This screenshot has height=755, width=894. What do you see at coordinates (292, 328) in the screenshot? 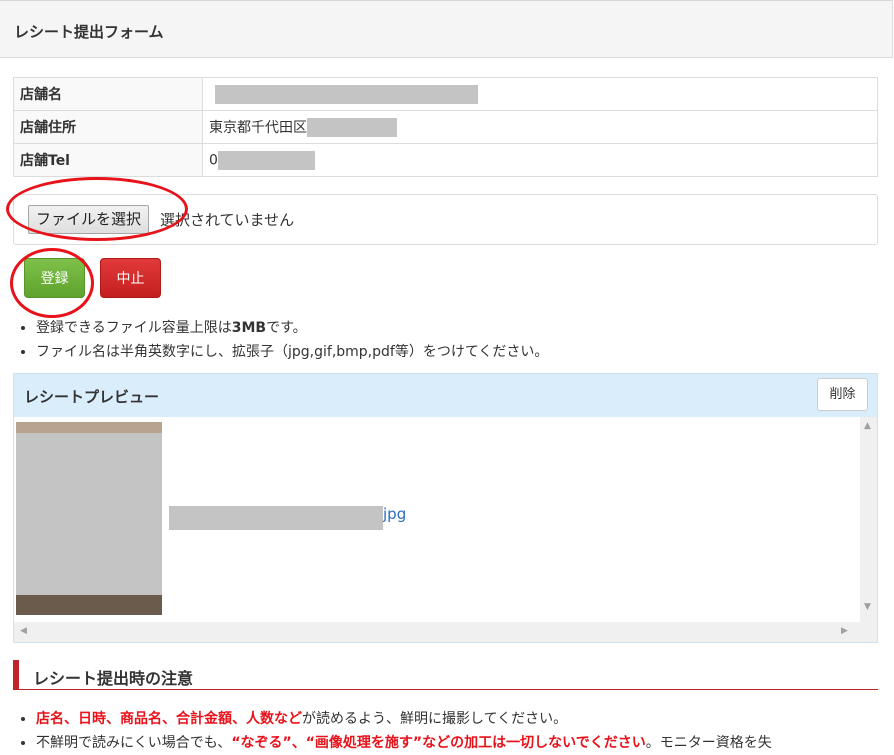
I see `list-item: 登録できるファイル容量上限は3MBです。` at bounding box center [292, 328].